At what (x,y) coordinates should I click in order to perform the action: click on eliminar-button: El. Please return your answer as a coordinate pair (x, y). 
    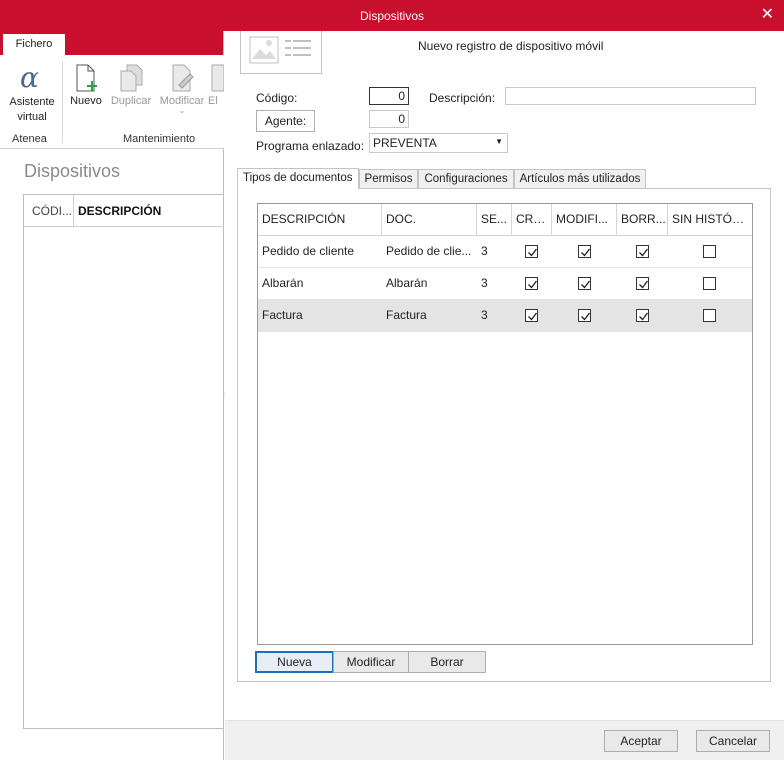
    Looking at the image, I should click on (216, 84).